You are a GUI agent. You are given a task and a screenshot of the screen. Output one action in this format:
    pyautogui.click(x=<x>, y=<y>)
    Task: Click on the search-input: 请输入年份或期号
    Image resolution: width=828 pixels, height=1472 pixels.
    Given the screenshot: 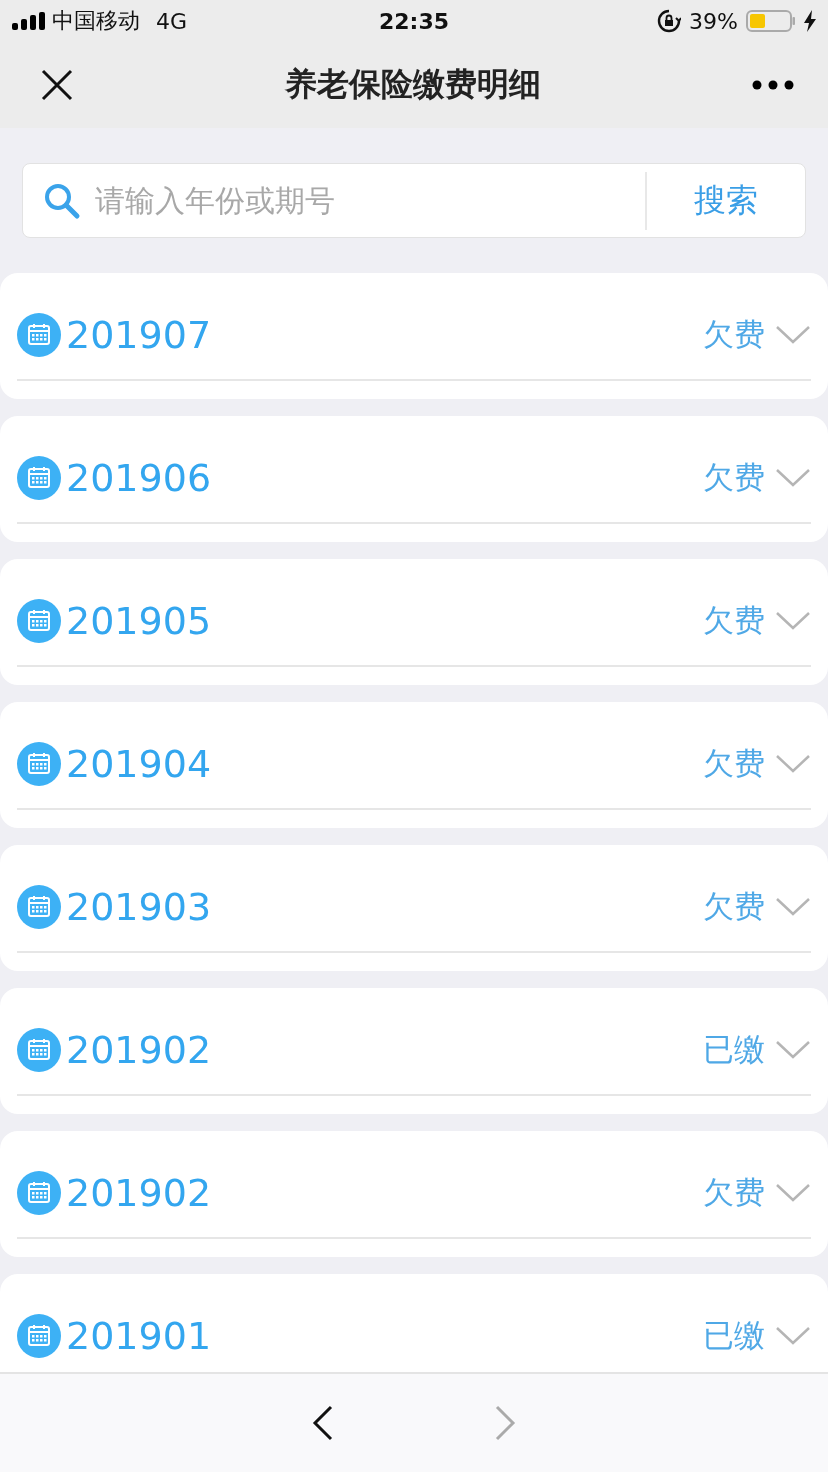 What is the action you would take?
    pyautogui.click(x=305, y=200)
    